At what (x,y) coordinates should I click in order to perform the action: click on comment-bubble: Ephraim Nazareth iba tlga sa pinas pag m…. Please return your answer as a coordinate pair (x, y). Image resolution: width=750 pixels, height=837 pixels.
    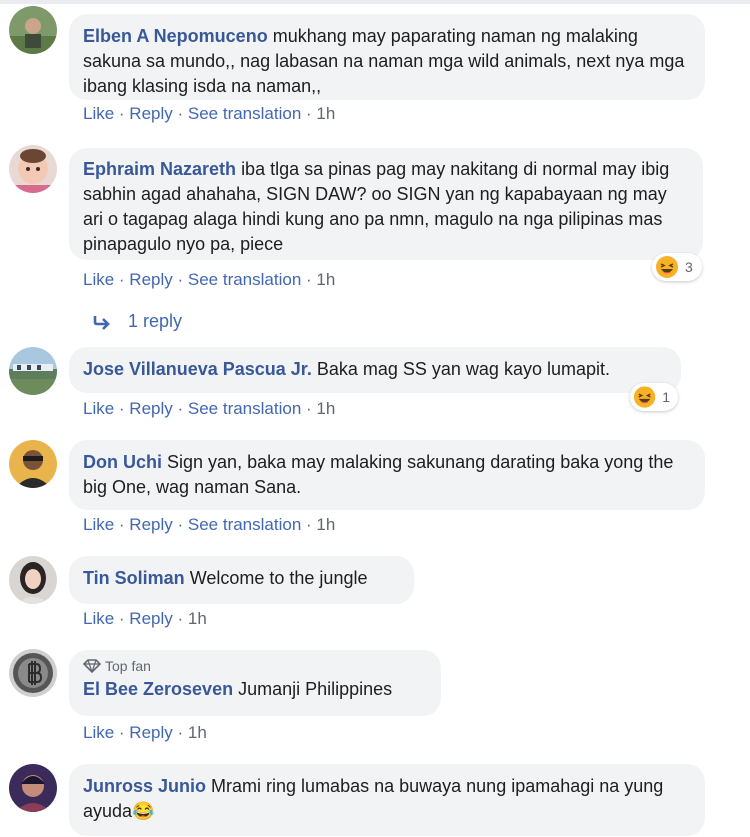
    Looking at the image, I should click on (386, 204).